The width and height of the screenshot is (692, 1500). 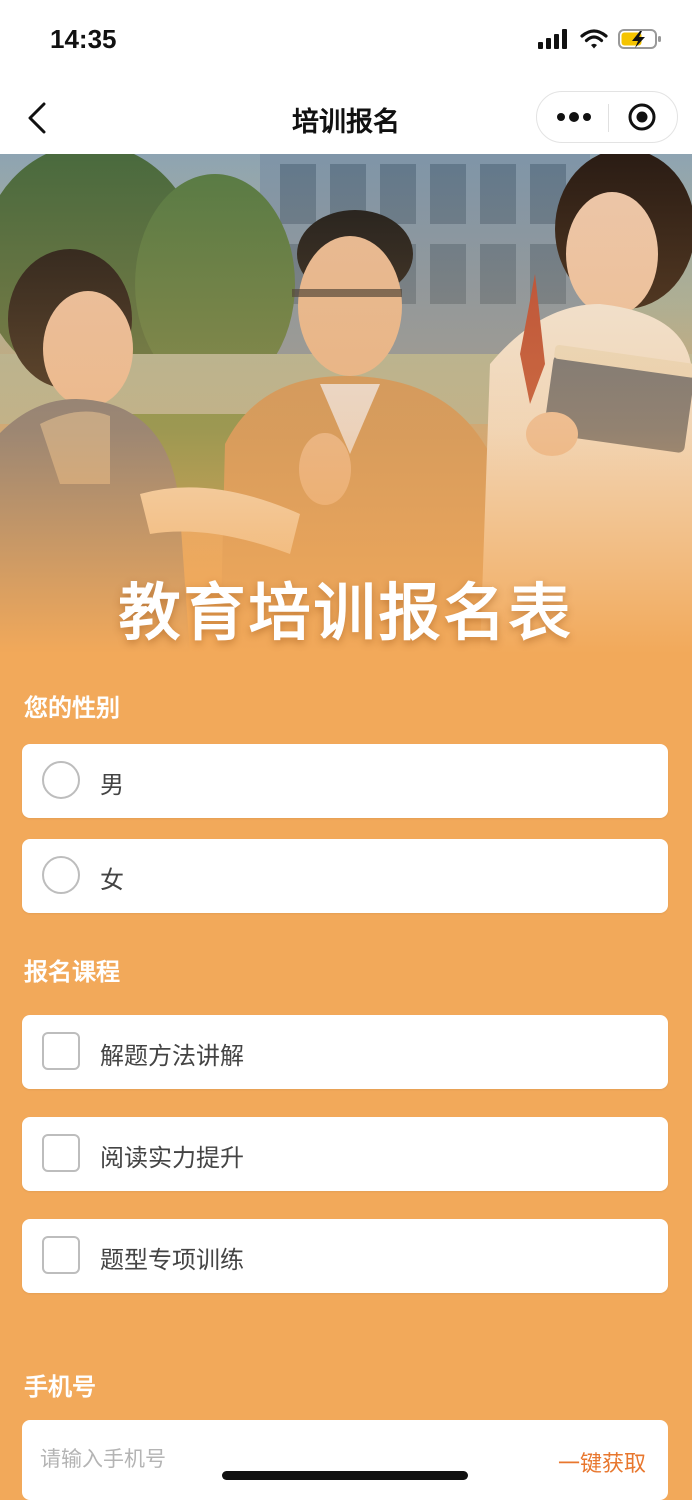 I want to click on status-icons, so click(x=600, y=39).